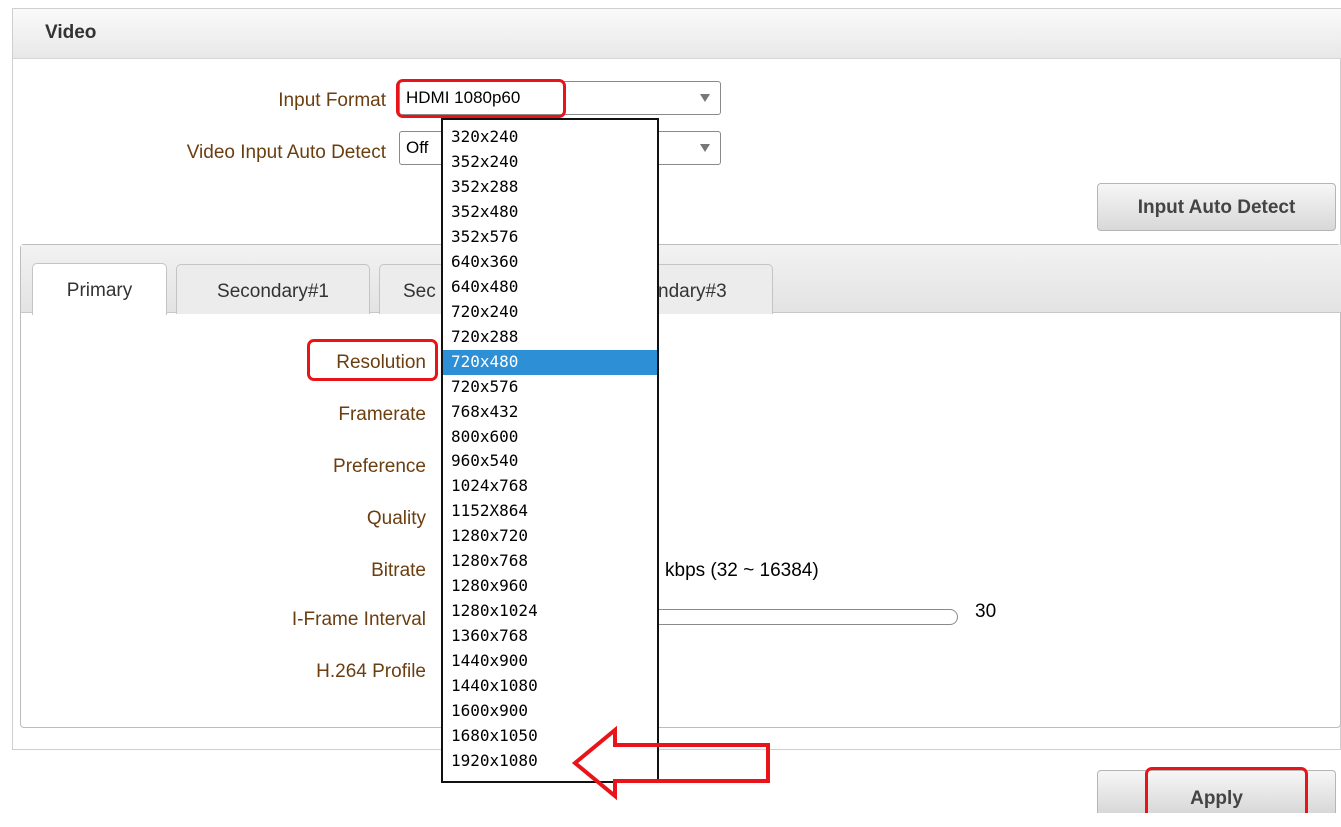 This screenshot has height=827, width=1341. What do you see at coordinates (550, 237) in the screenshot?
I see `resolution-option: 352x576` at bounding box center [550, 237].